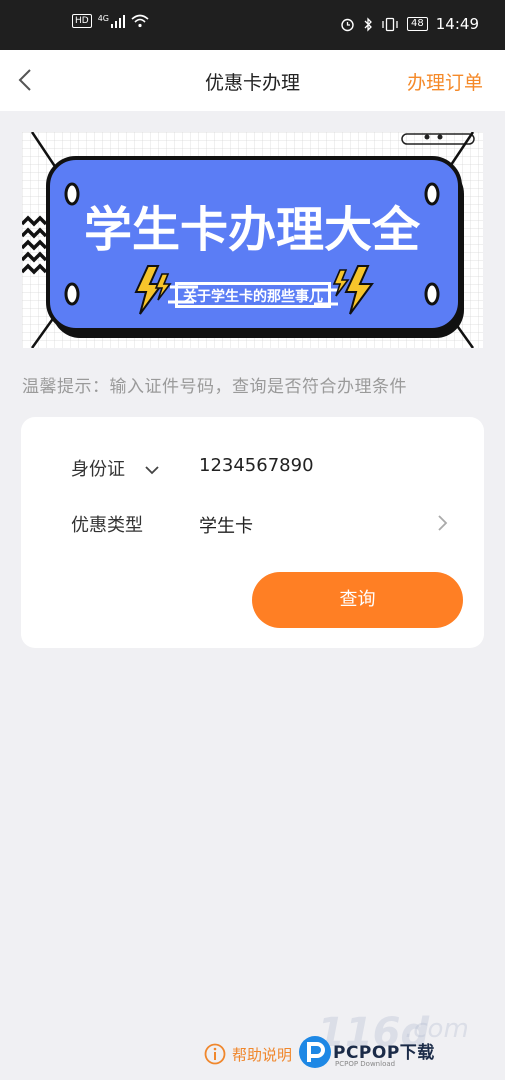 The image size is (505, 1080). I want to click on pcpop-logo-icon, so click(315, 1052).